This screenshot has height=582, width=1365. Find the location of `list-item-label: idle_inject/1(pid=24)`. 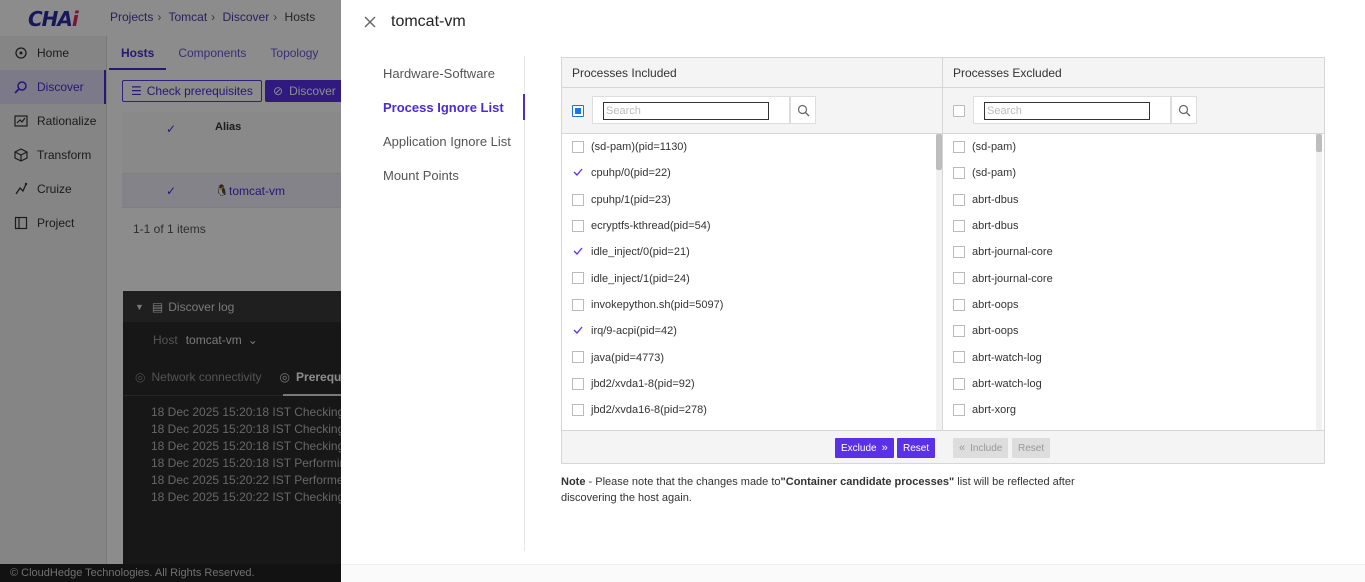

list-item-label: idle_inject/1(pid=24) is located at coordinates (640, 278).